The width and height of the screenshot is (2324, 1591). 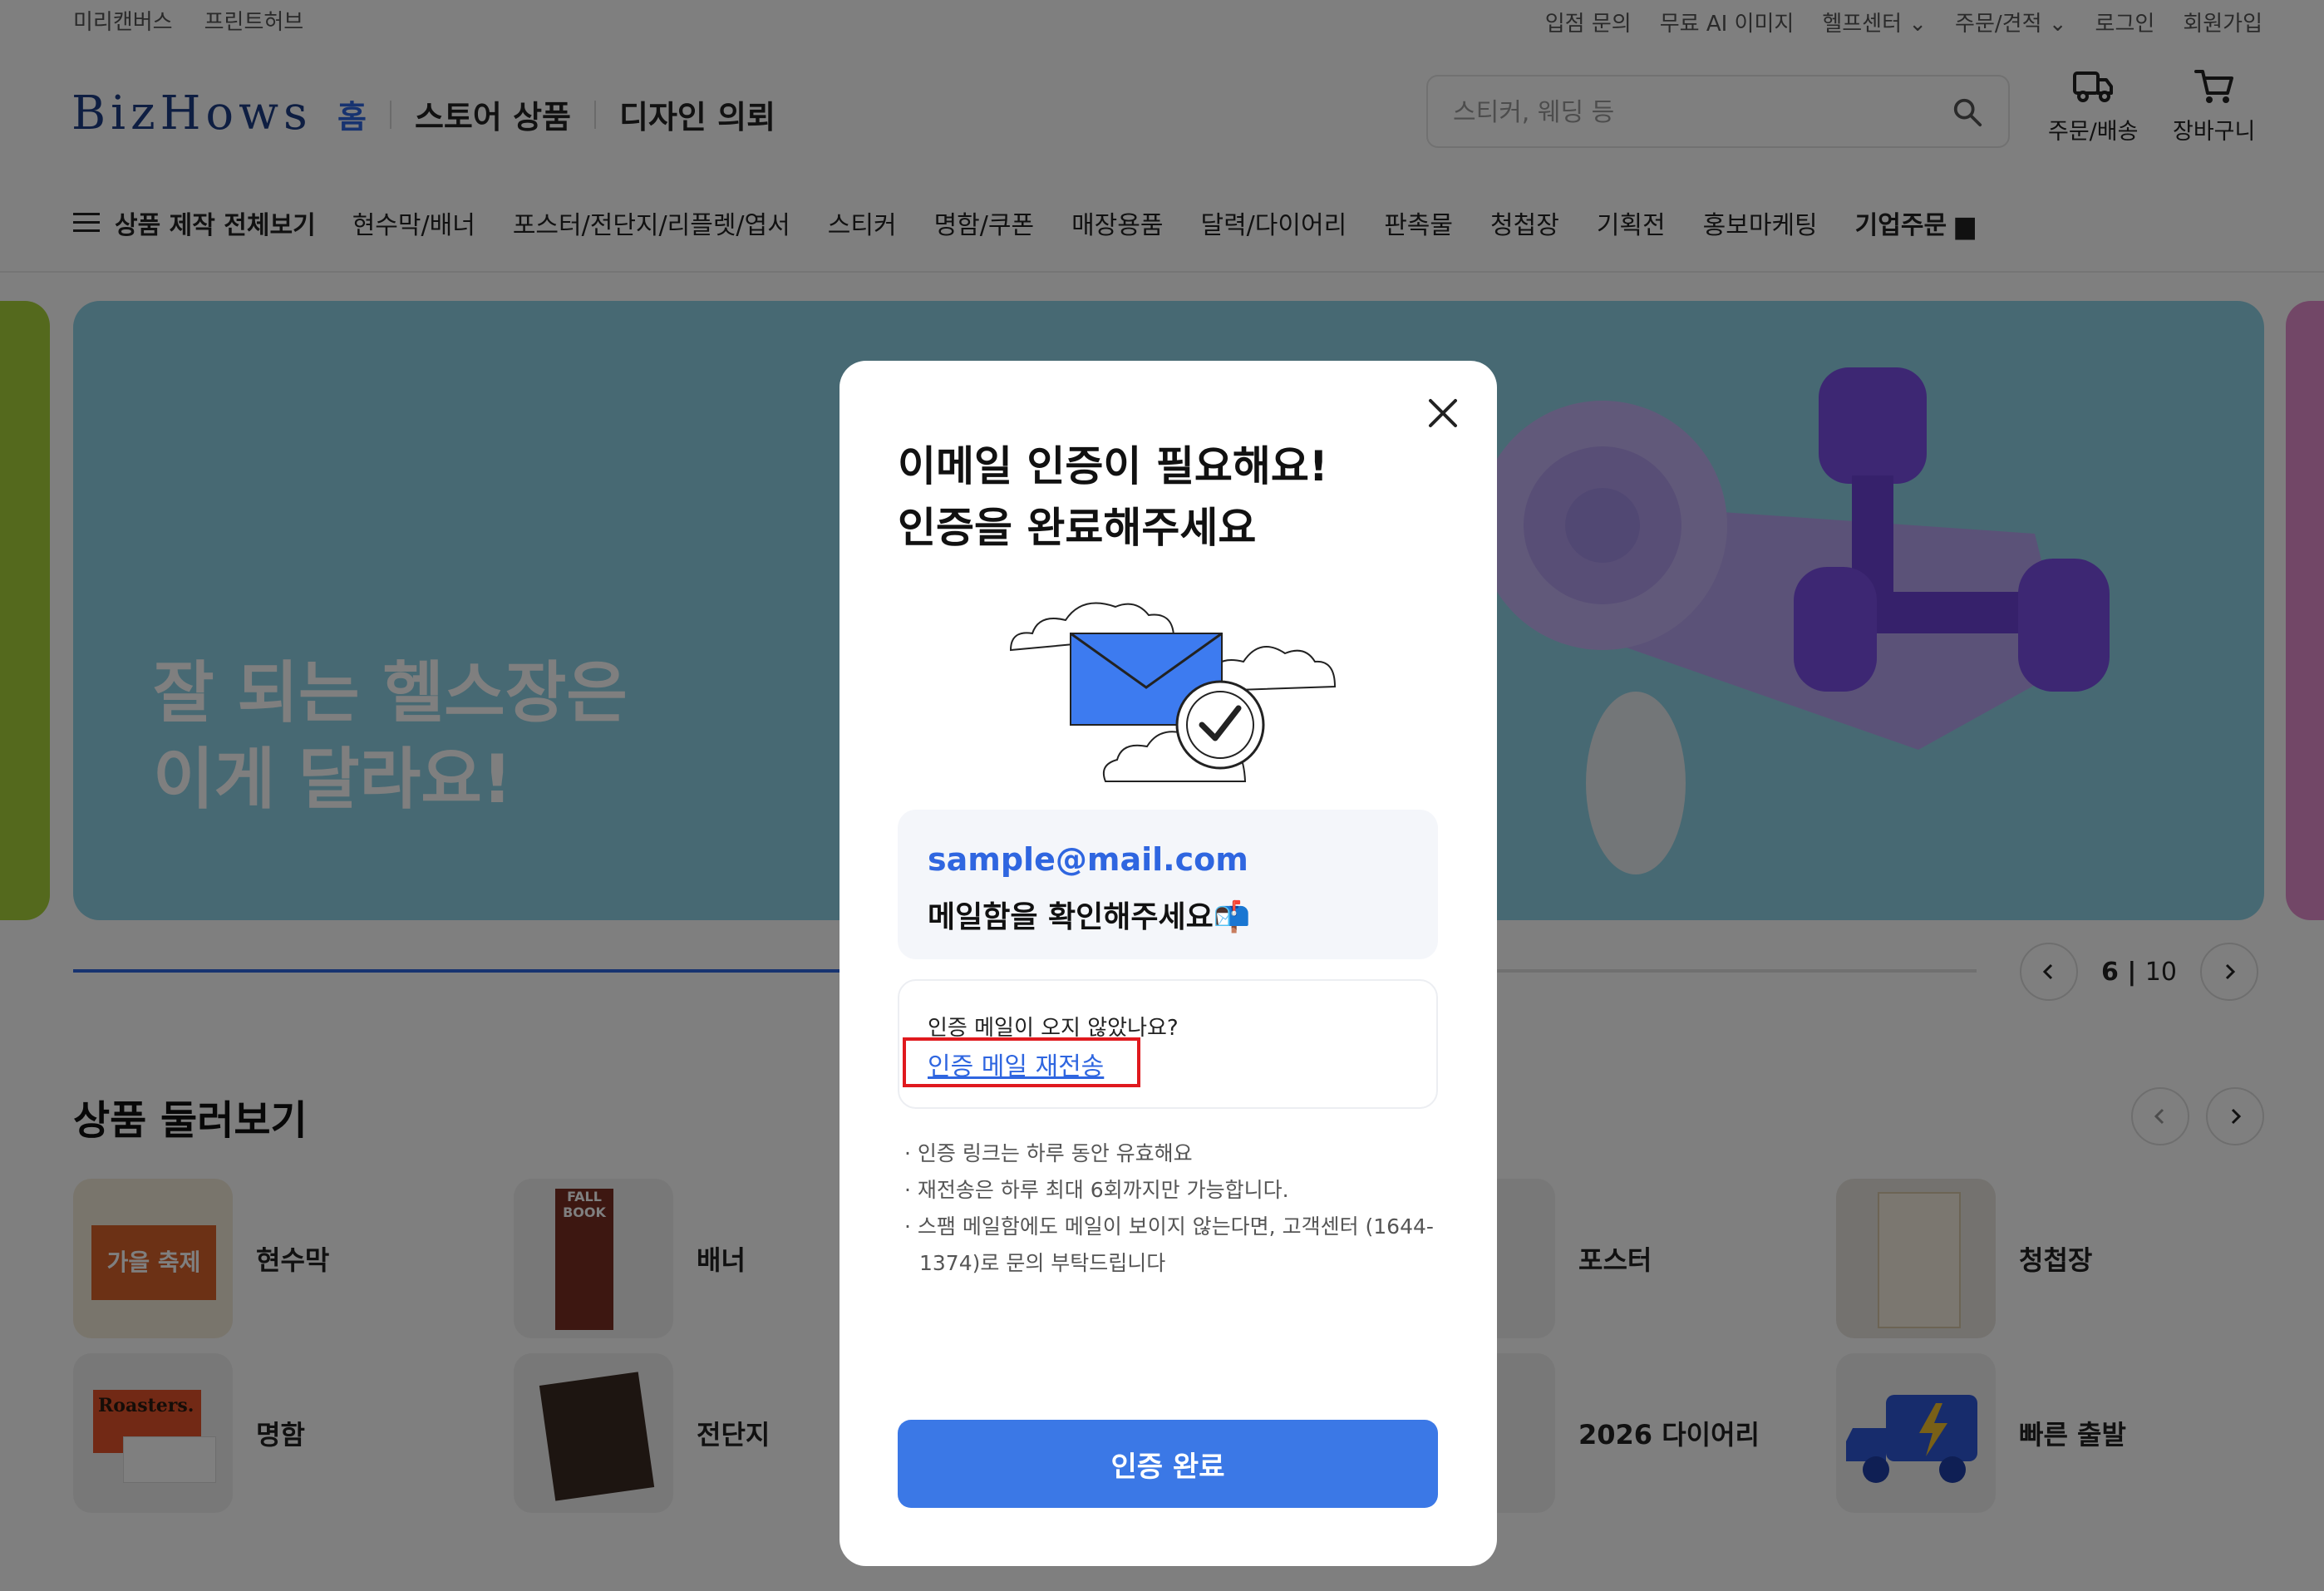 I want to click on highlight-box, so click(x=1021, y=1062).